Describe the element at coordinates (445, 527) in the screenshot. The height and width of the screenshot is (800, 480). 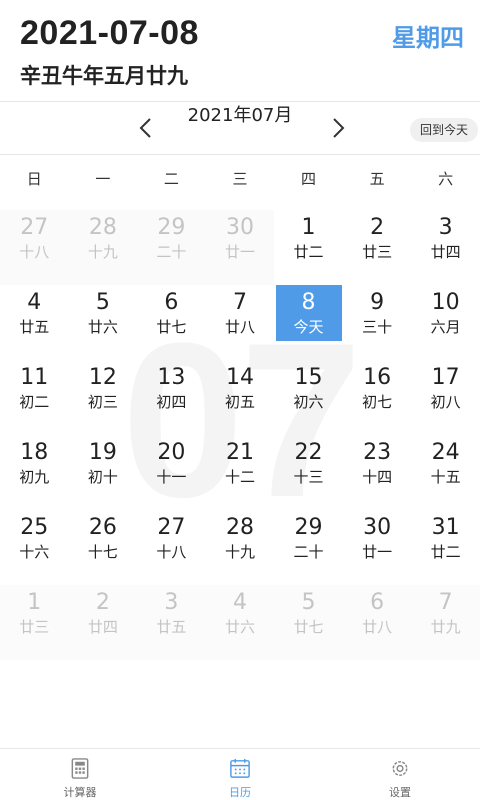
I see `day-number: 31` at that location.